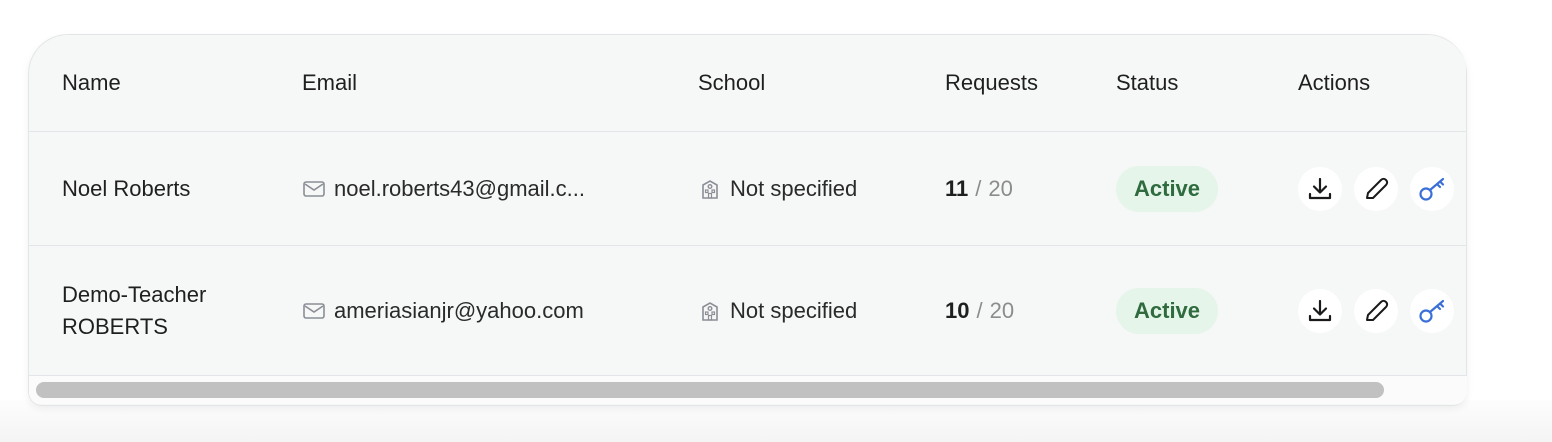 Image resolution: width=1552 pixels, height=442 pixels. I want to click on email-value: ameriasianjr@yahoo.com, so click(459, 311).